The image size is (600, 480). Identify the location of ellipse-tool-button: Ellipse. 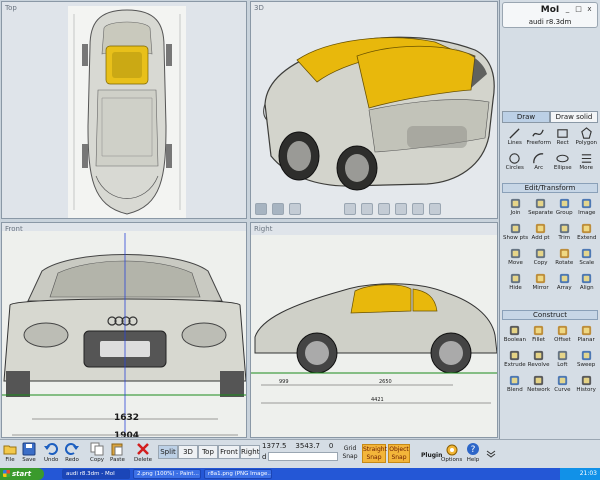
(563, 163).